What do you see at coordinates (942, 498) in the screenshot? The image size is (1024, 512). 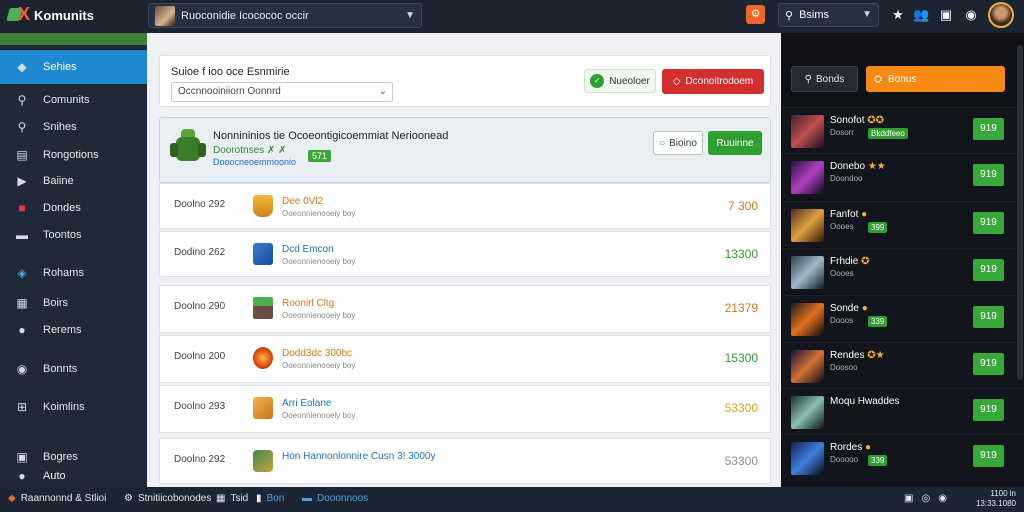 I see `volume-icon: ◉` at bounding box center [942, 498].